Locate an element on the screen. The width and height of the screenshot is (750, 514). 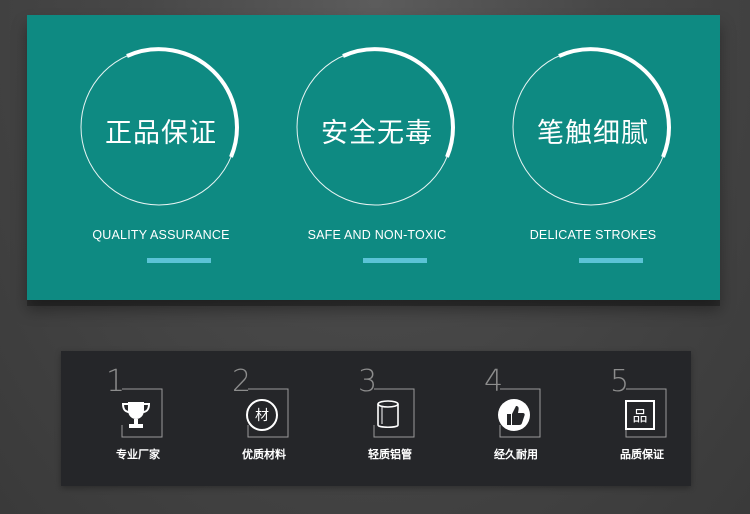
material-badge-icon: 材 is located at coordinates (262, 415).